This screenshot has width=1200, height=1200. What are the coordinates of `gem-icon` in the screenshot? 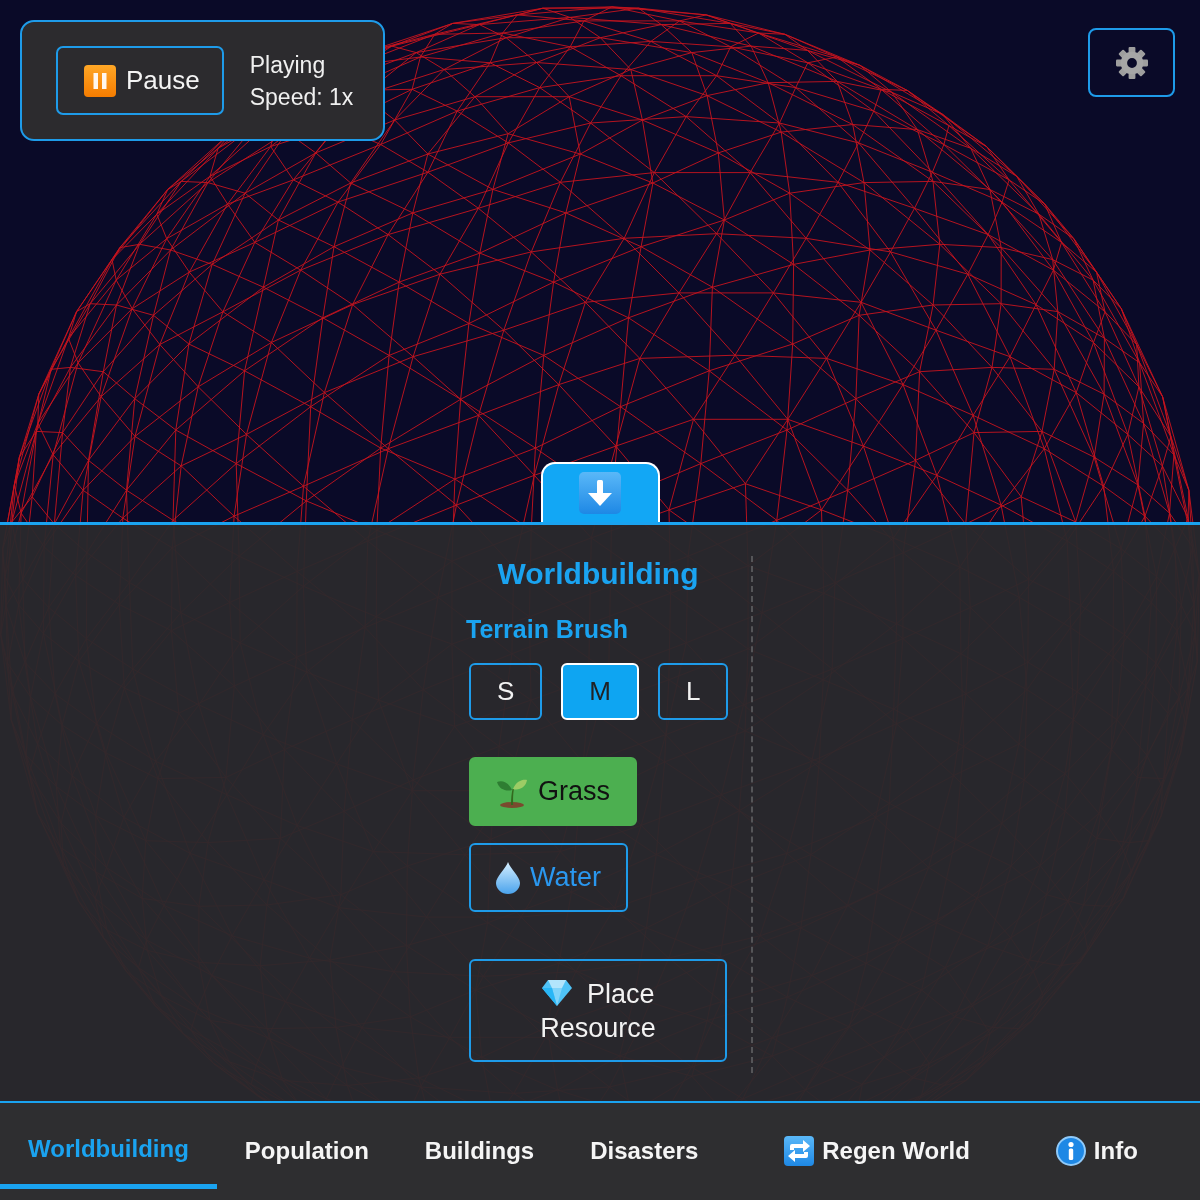 It's located at (557, 992).